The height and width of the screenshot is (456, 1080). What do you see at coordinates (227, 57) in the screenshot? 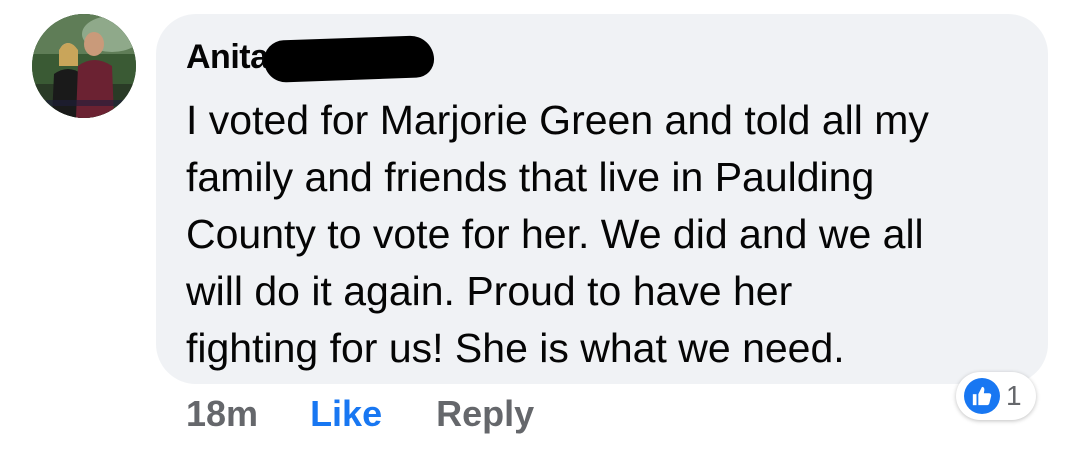
I see `author-name: Anita` at bounding box center [227, 57].